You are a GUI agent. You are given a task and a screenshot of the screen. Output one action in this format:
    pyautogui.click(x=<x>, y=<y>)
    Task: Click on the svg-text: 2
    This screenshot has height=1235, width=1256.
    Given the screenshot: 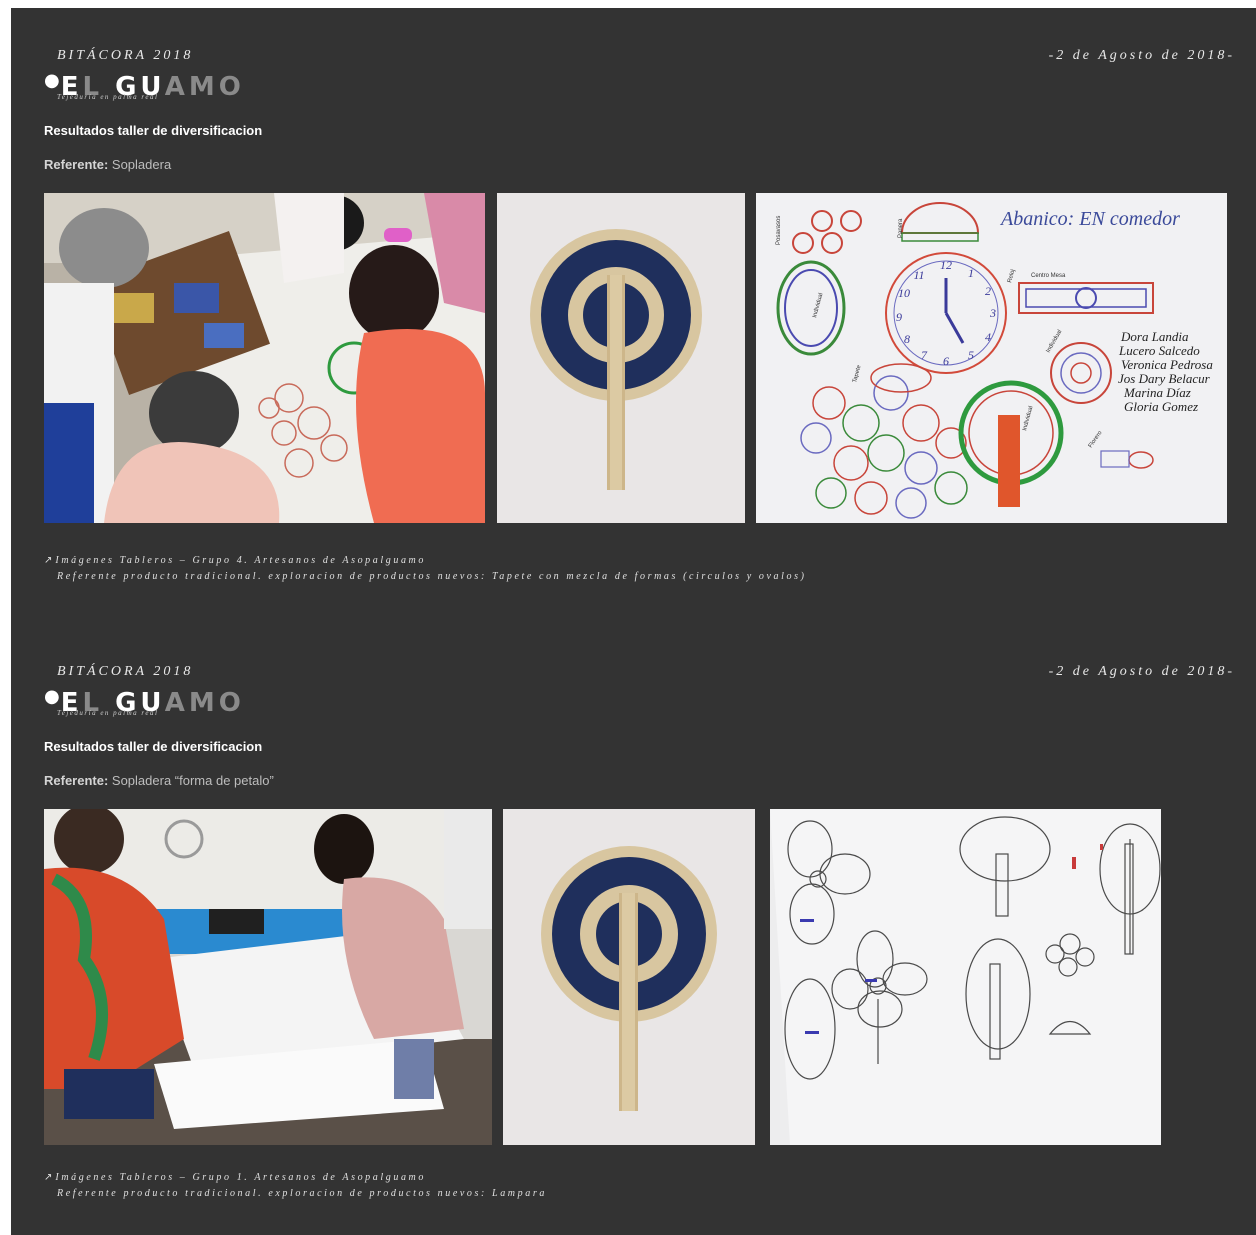 What is the action you would take?
    pyautogui.click(x=988, y=291)
    